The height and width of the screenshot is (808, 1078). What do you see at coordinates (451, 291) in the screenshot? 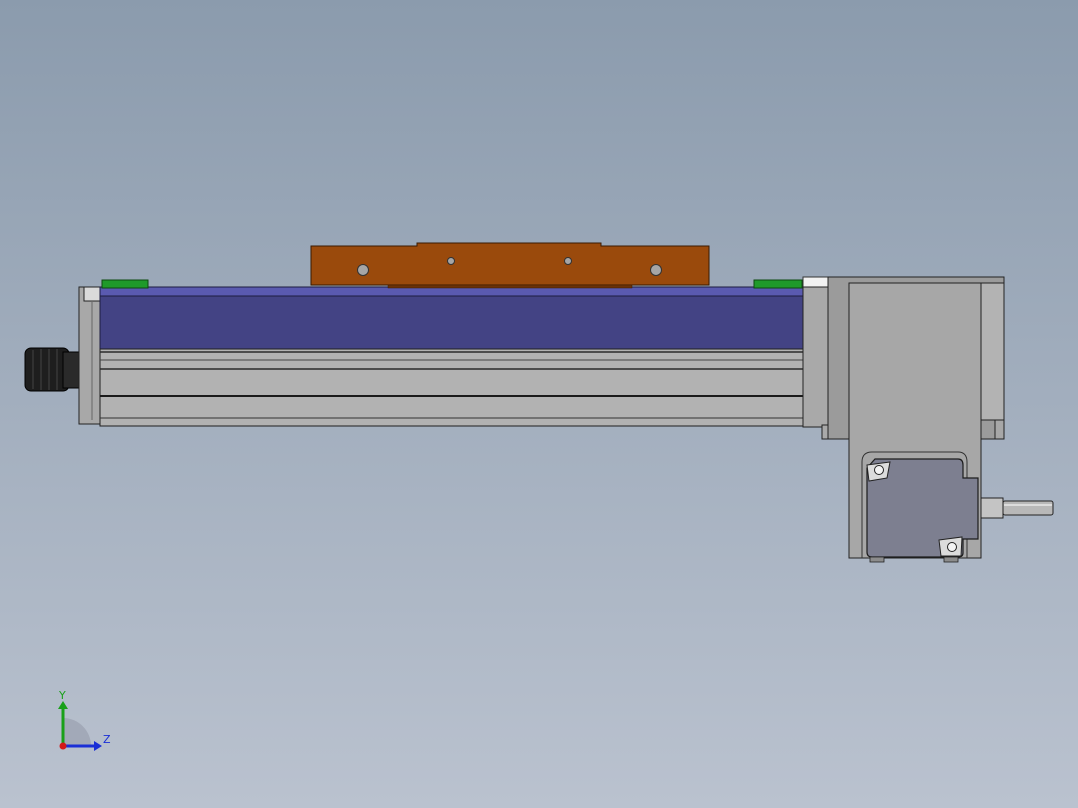
I see `dust-cover-lip` at bounding box center [451, 291].